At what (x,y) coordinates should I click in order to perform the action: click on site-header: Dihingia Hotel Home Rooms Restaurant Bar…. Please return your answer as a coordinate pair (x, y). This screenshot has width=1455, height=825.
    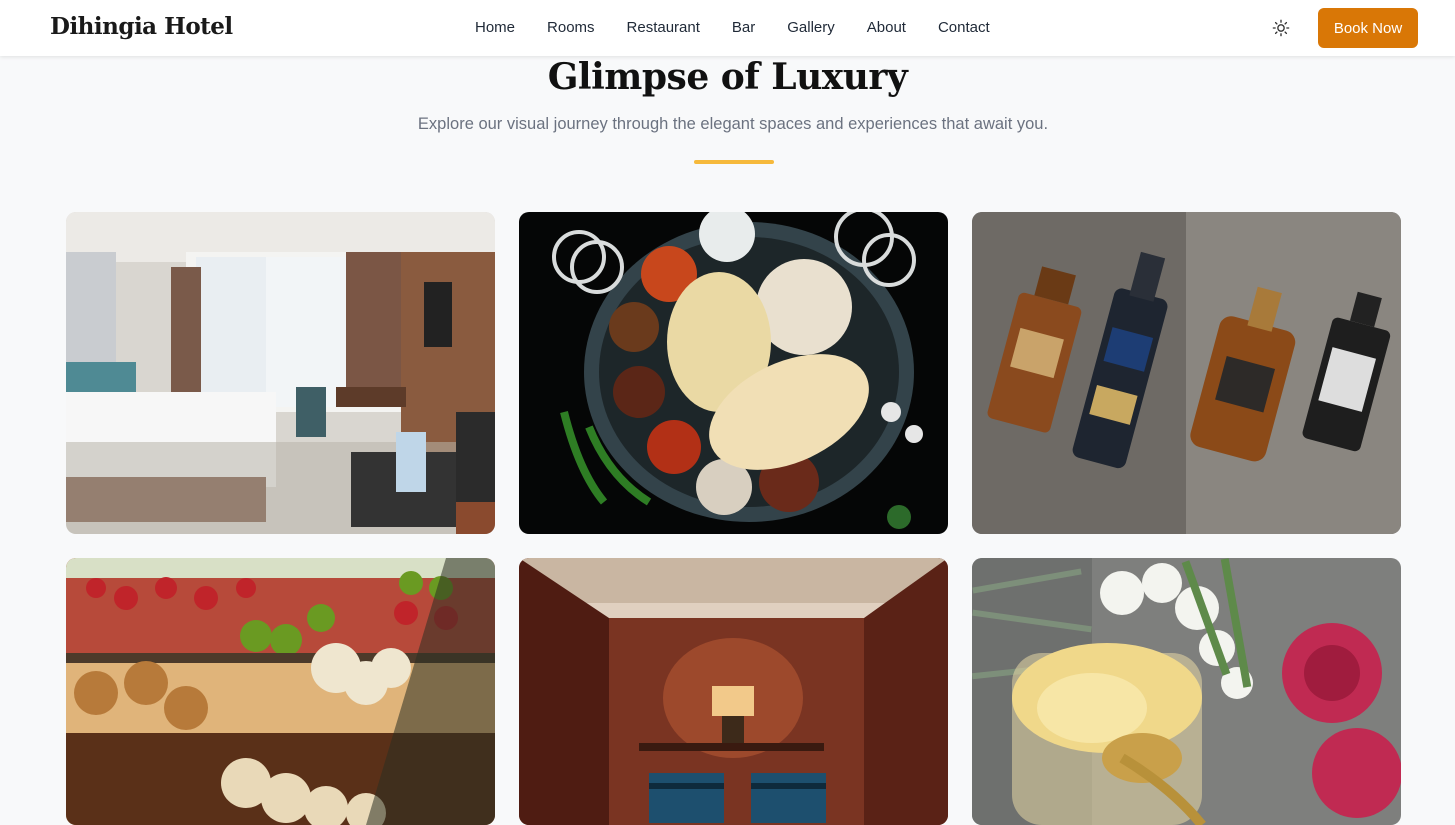
    Looking at the image, I should click on (727, 28).